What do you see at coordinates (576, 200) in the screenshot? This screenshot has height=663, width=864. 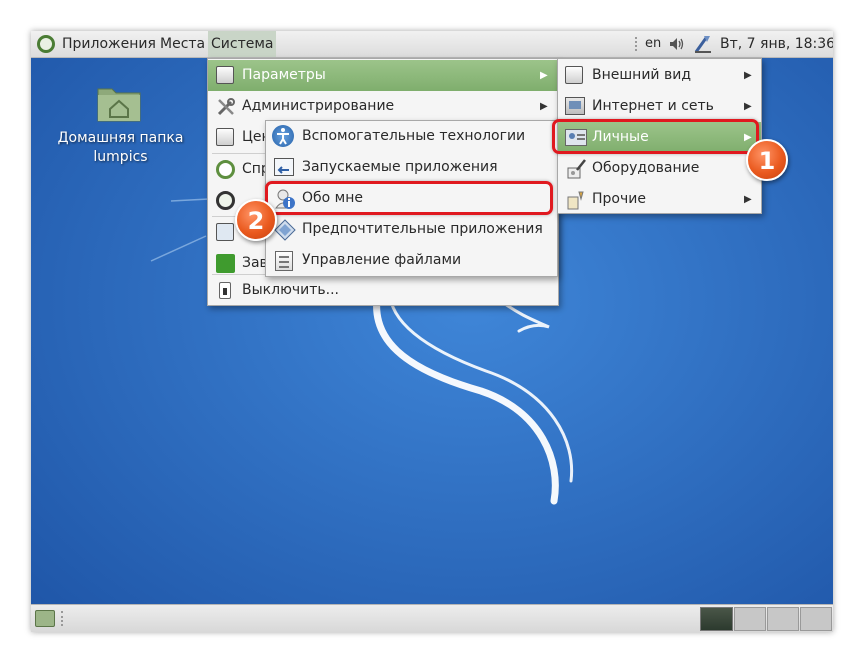 I see `other-icon` at bounding box center [576, 200].